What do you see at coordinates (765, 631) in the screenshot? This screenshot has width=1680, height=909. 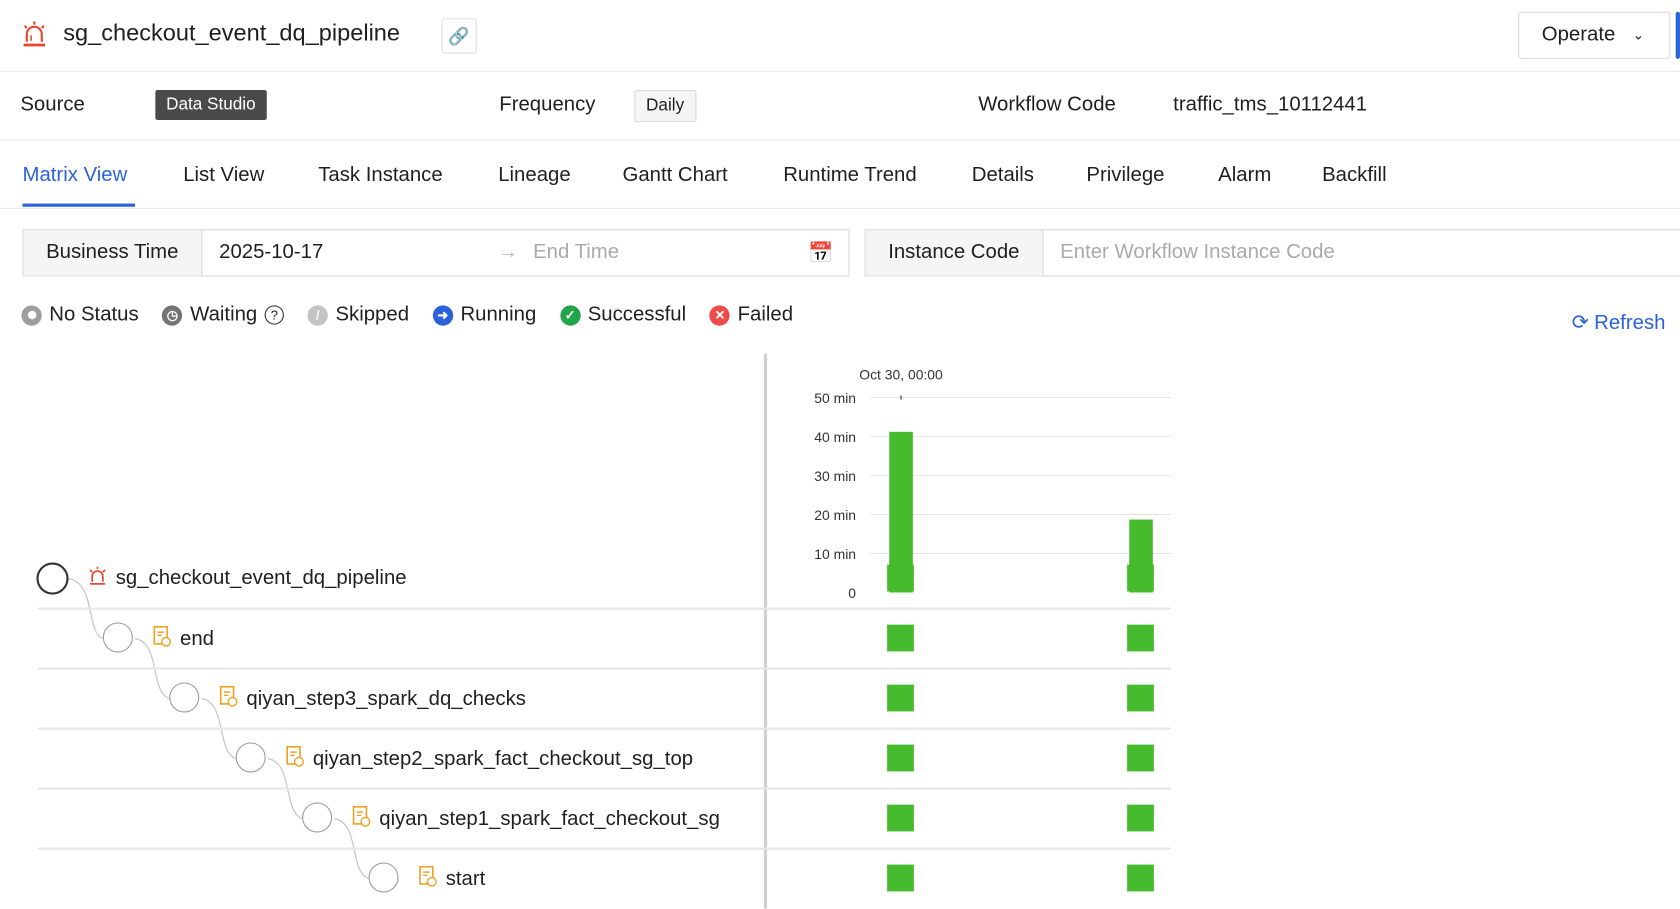 I see `pane-divider` at bounding box center [765, 631].